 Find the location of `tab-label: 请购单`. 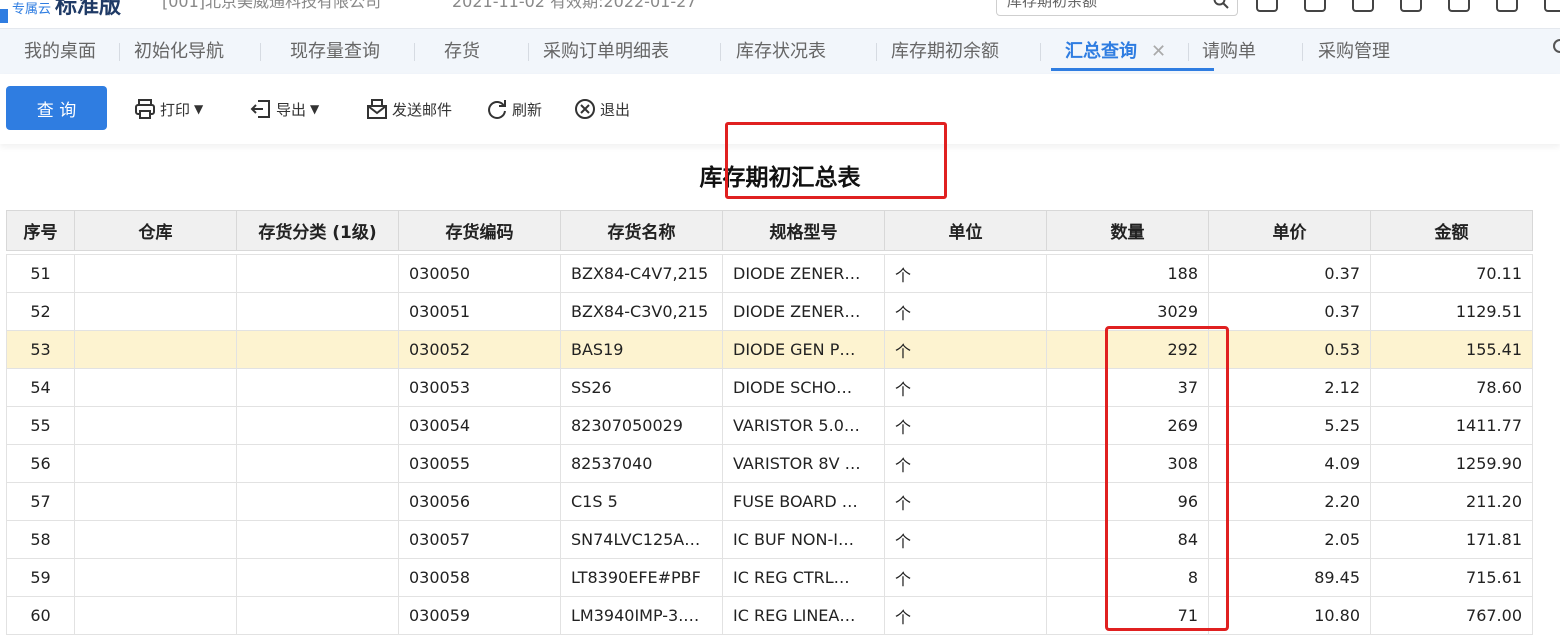

tab-label: 请购单 is located at coordinates (1229, 51).